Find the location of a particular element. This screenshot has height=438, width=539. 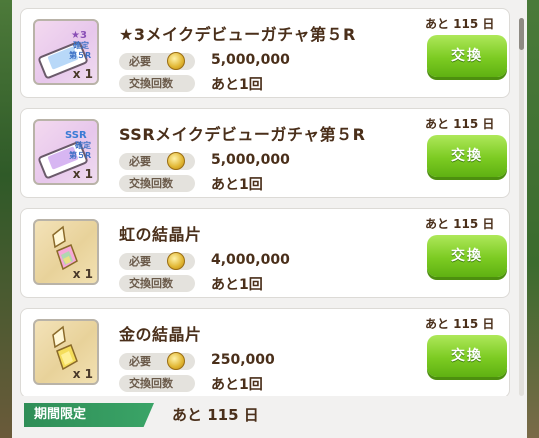

item-name: 虹の結晶片 is located at coordinates (160, 234).